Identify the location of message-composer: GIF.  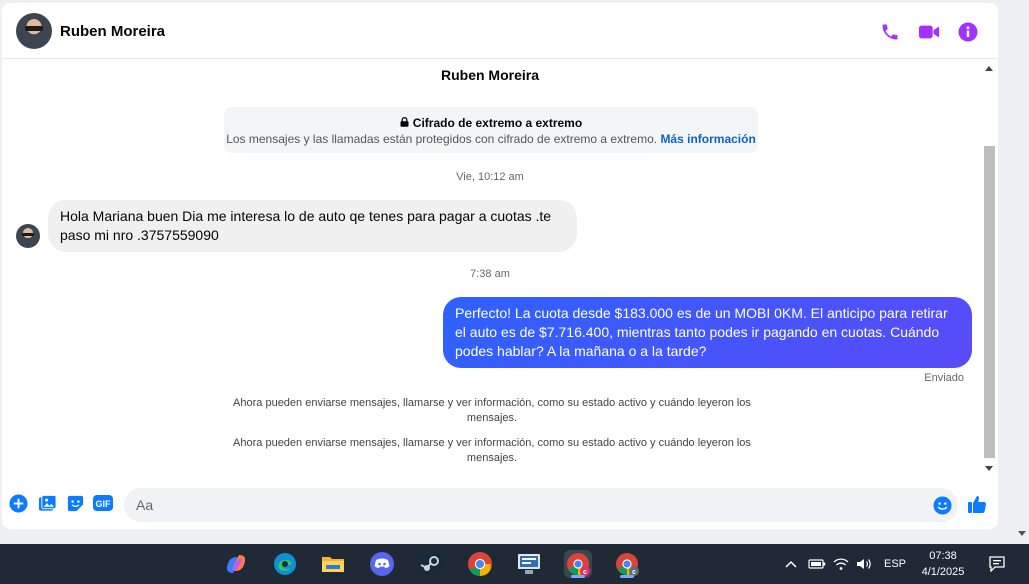
(500, 505).